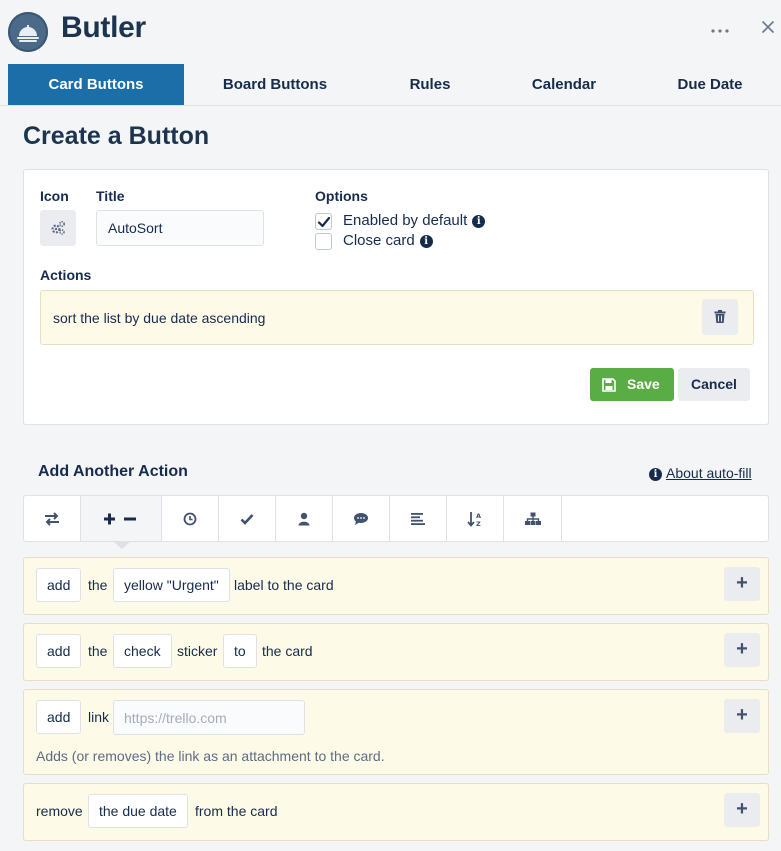 The width and height of the screenshot is (781, 851). Describe the element at coordinates (643, 384) in the screenshot. I see `save-label: Save` at that location.